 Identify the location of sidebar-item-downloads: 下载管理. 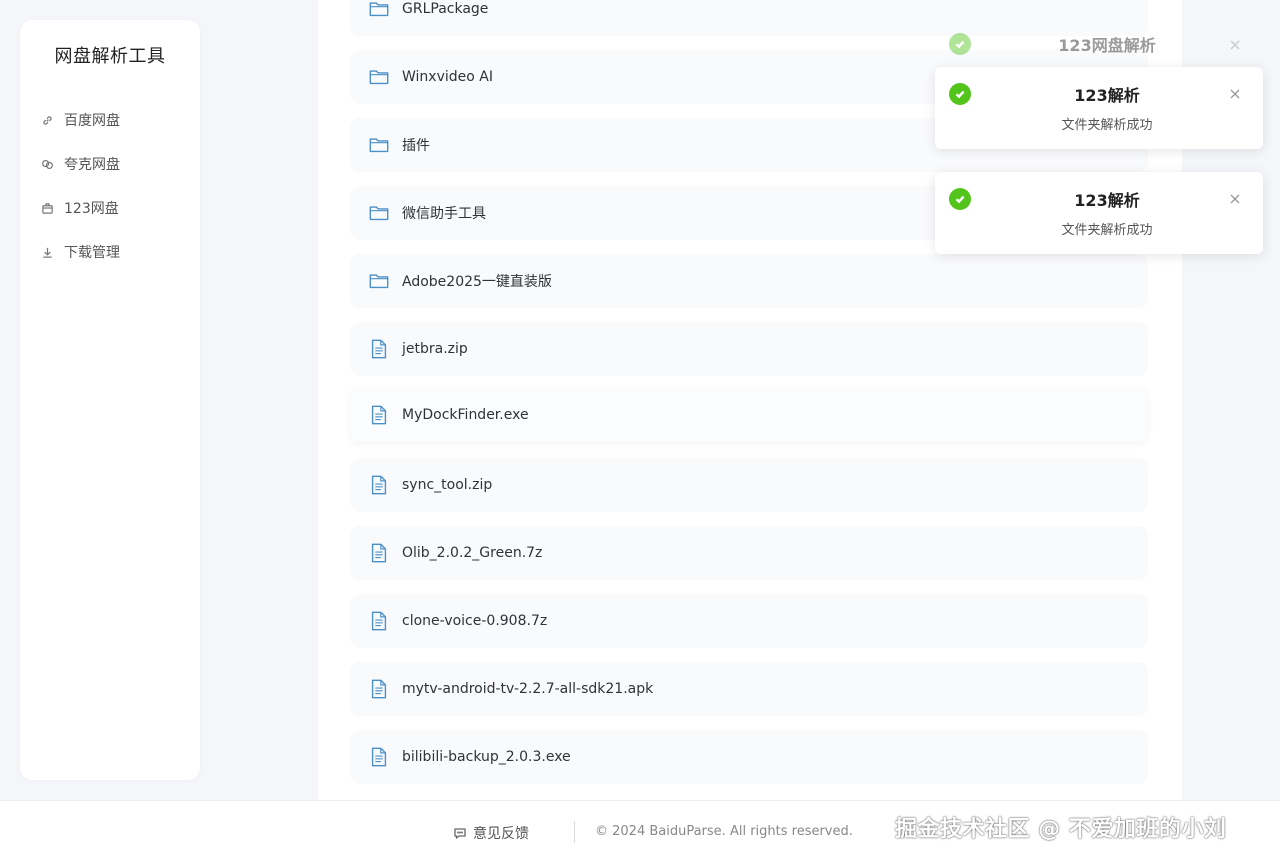
(110, 252).